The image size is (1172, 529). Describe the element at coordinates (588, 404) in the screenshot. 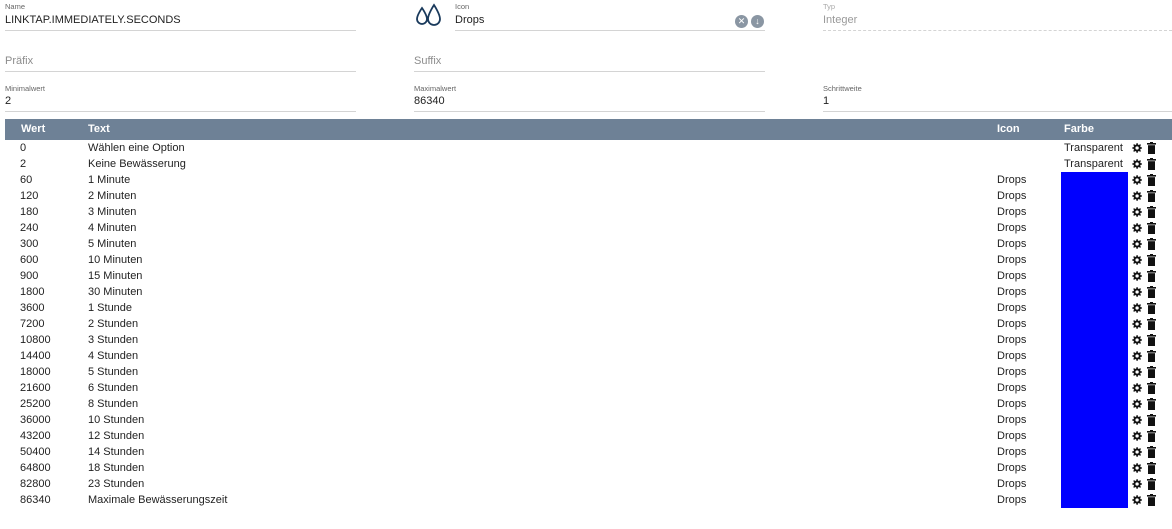

I see `table-row: 25200 8 Stunden Drops` at that location.